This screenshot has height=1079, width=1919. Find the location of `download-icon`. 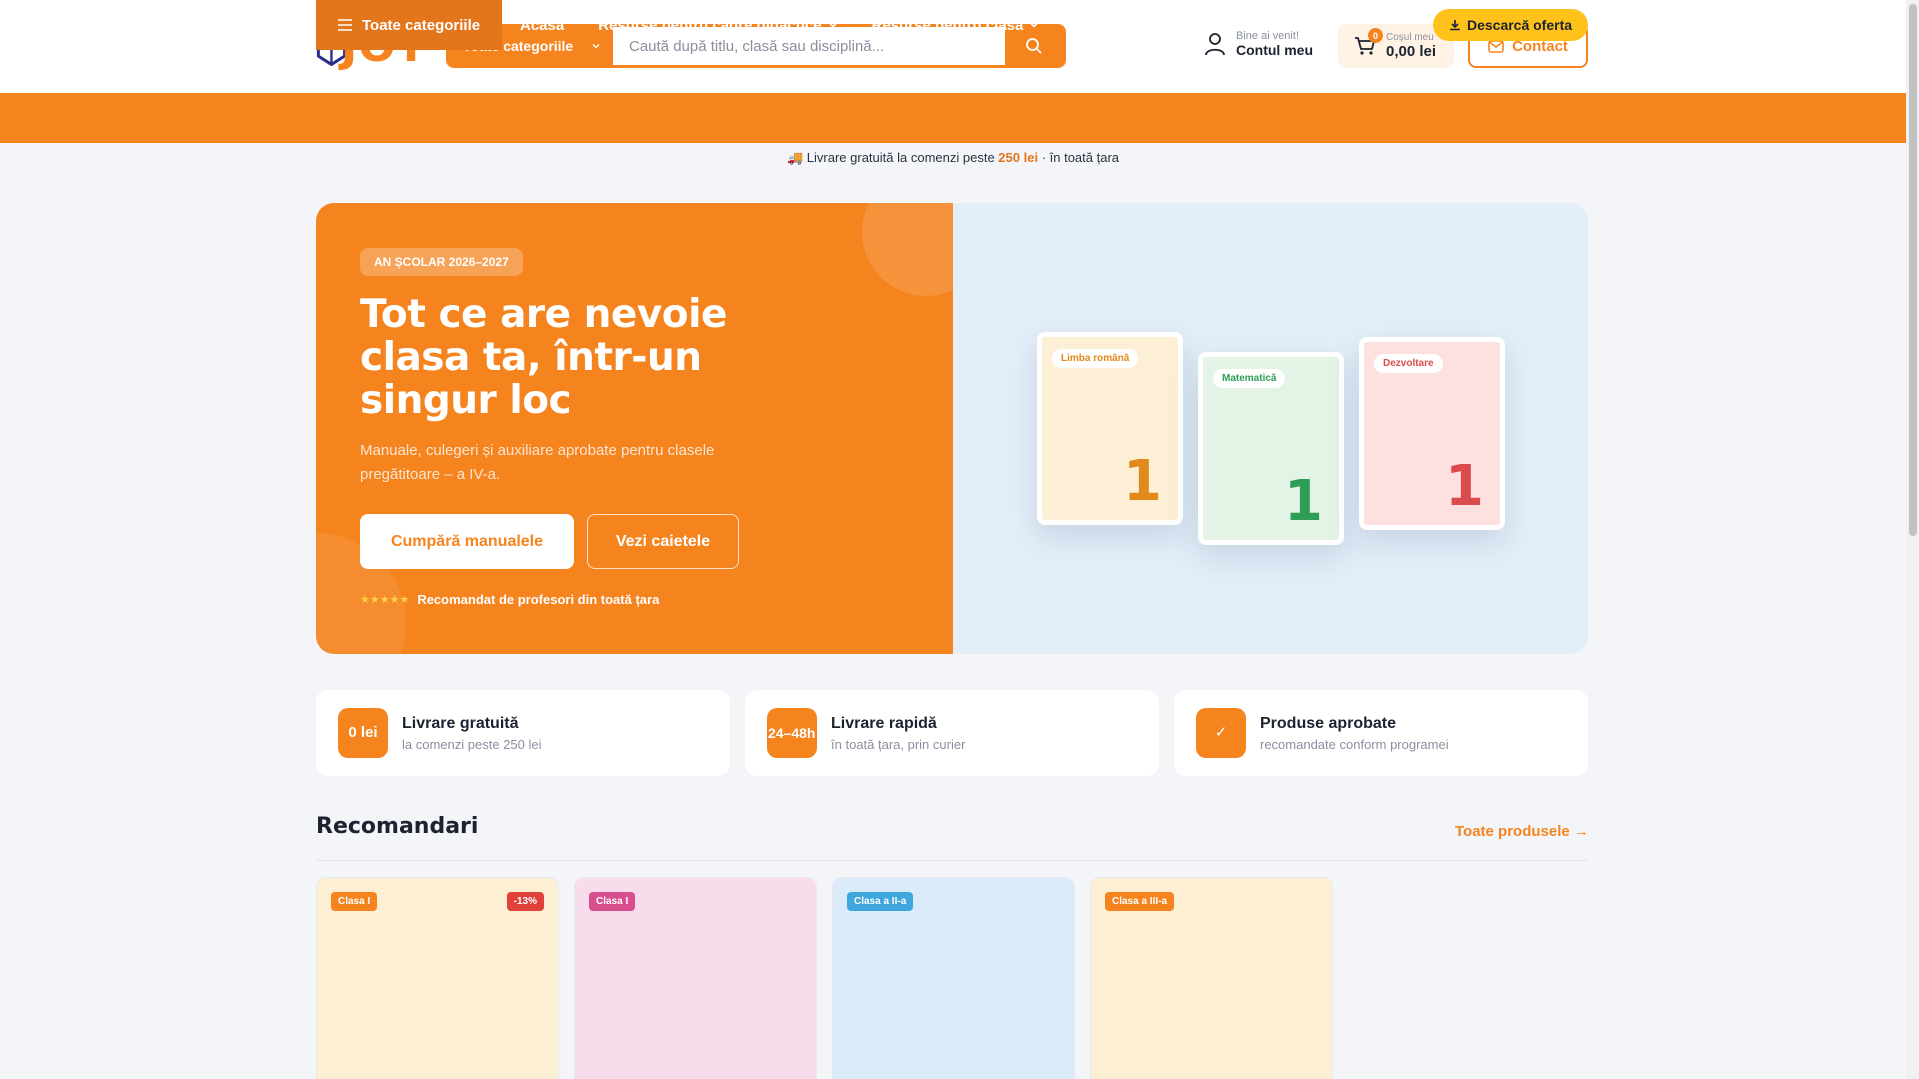

download-icon is located at coordinates (1454, 25).